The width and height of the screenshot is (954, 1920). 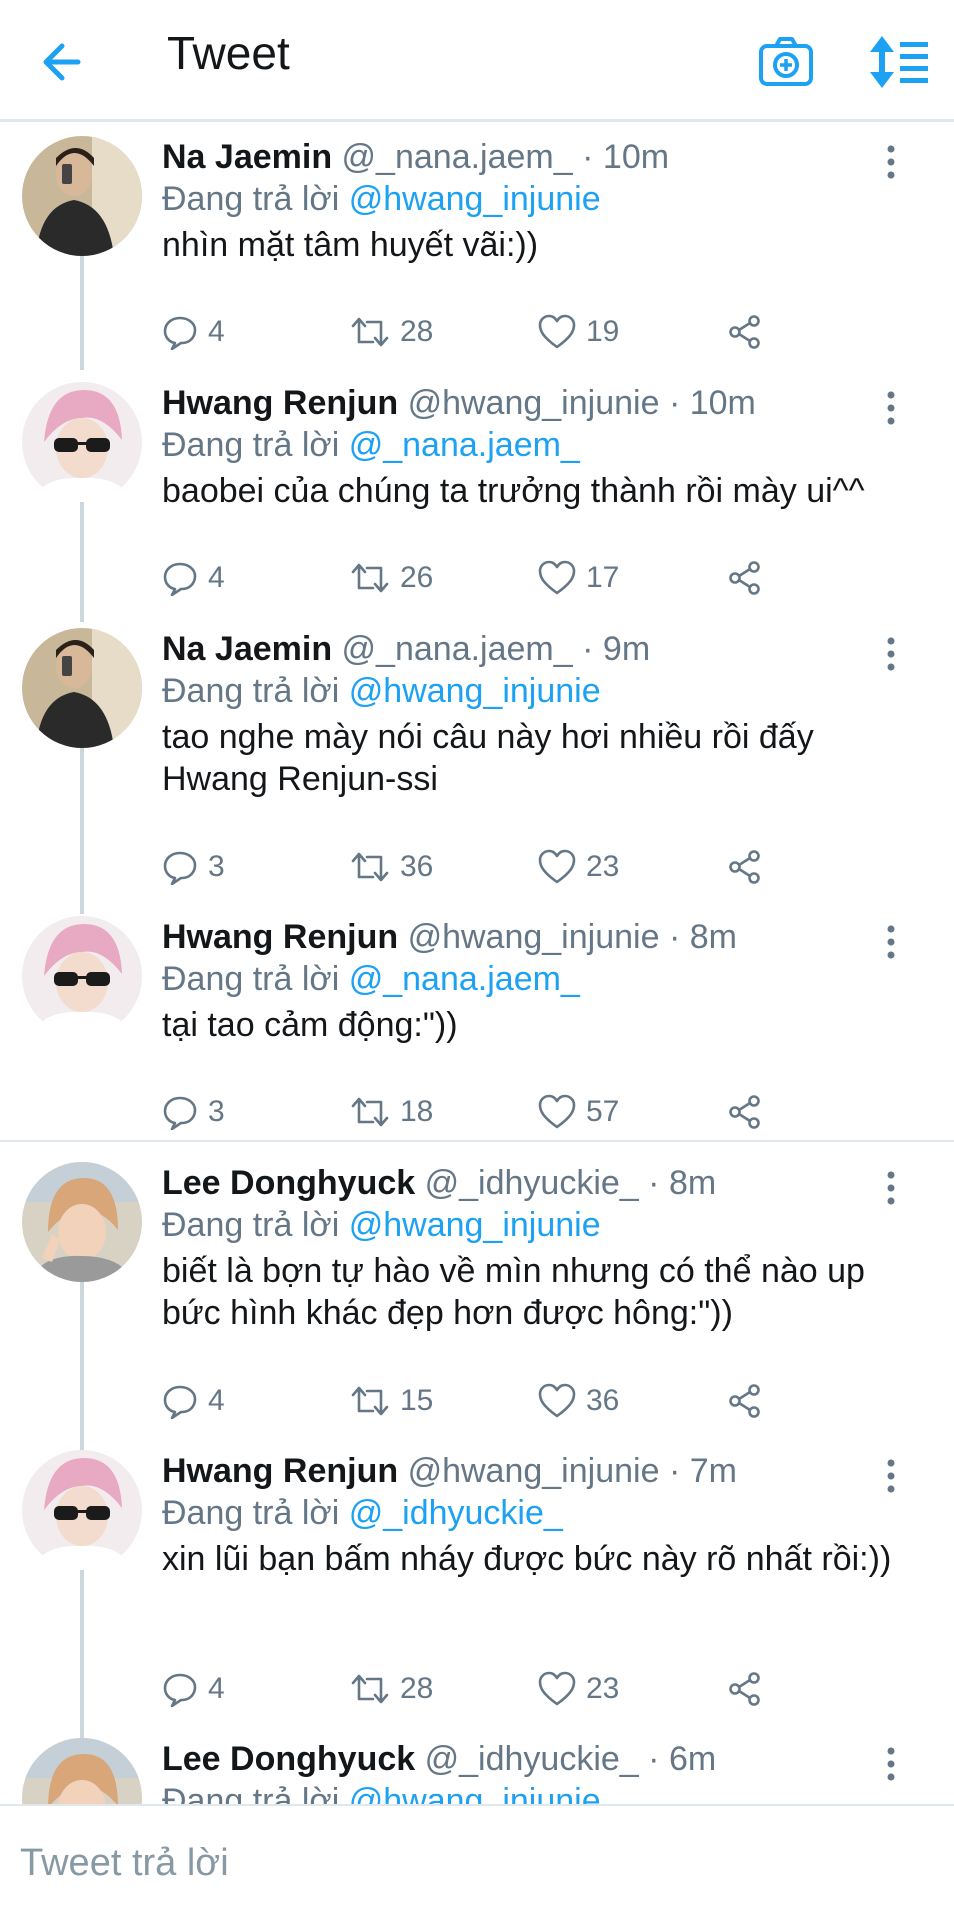 I want to click on author-handle: @hwang_injunie, so click(x=533, y=403).